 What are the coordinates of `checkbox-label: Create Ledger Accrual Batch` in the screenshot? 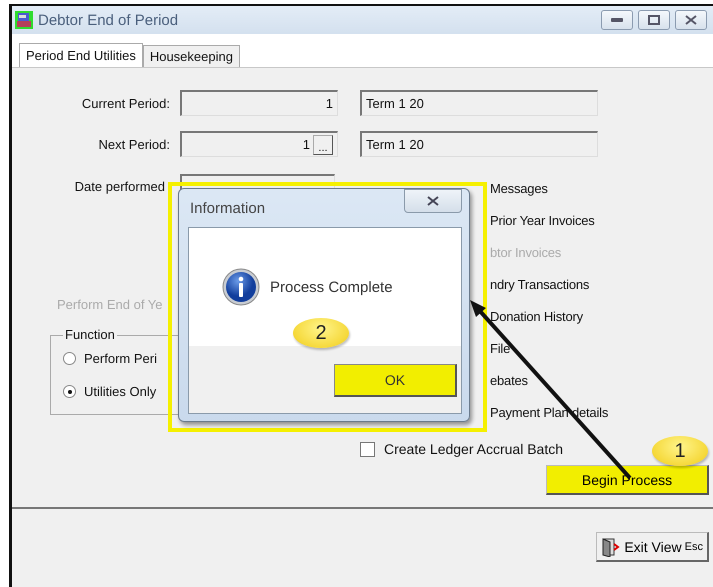 It's located at (473, 449).